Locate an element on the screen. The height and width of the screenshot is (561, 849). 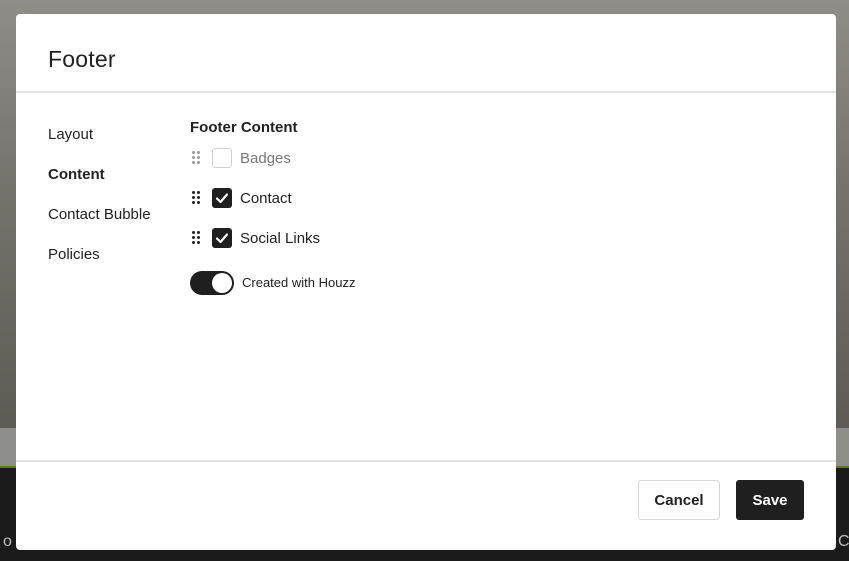
modal-header: Footer is located at coordinates (426, 53).